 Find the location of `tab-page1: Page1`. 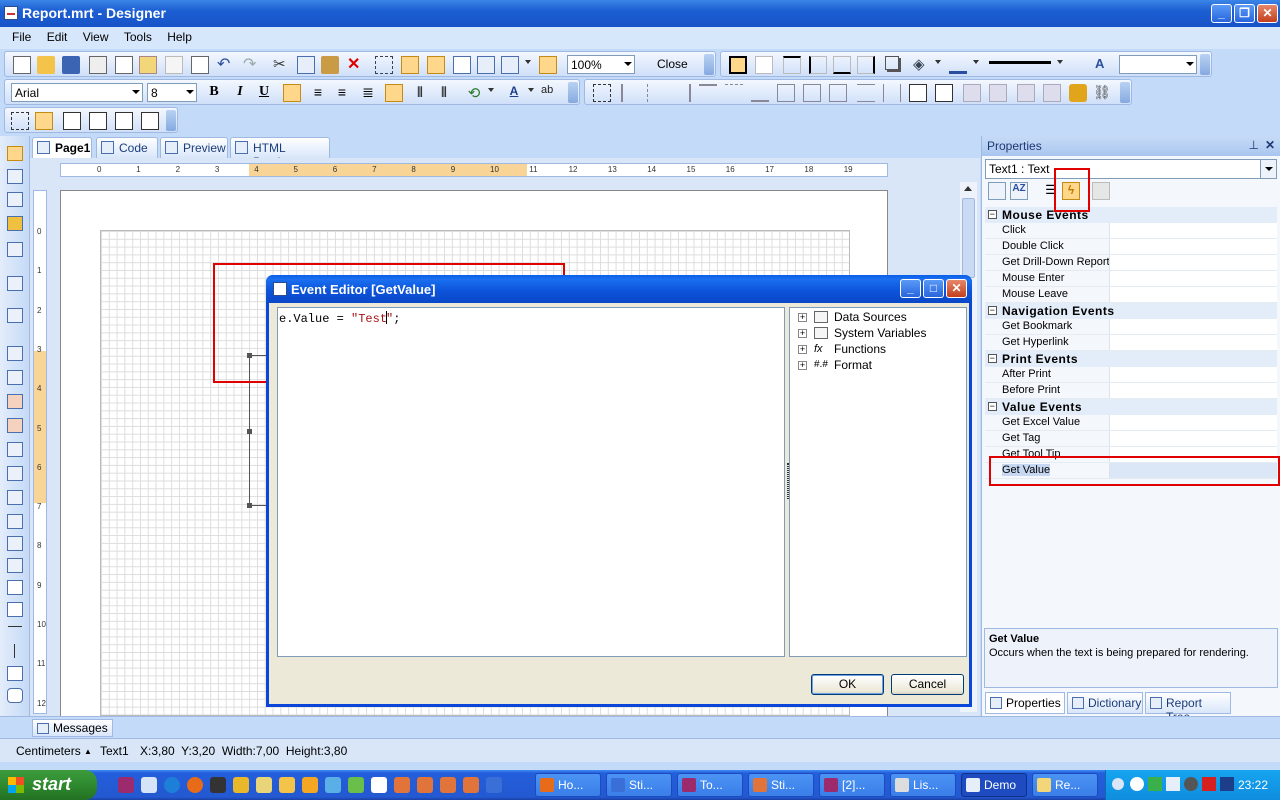

tab-page1: Page1 is located at coordinates (62, 147).